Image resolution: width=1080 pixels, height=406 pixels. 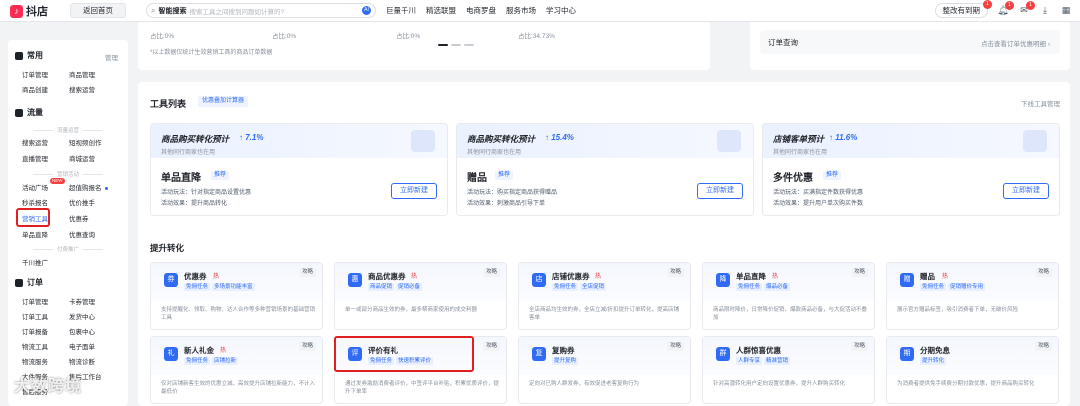 I want to click on tool-tag: 提升转化, so click(x=933, y=361).